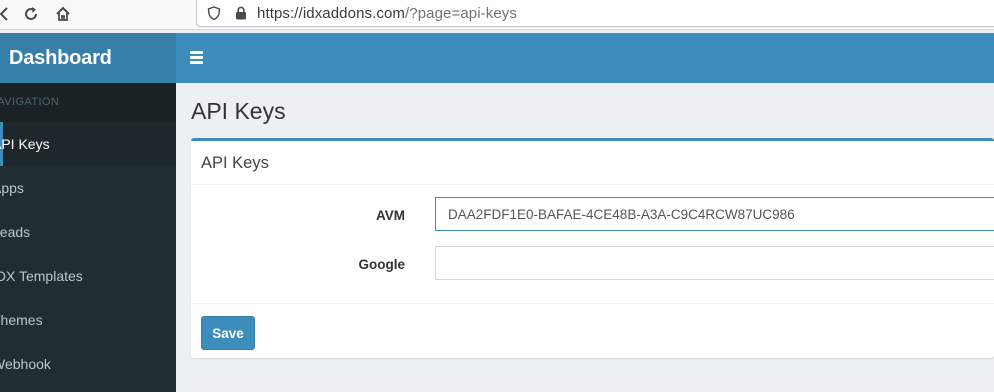 This screenshot has width=994, height=392. What do you see at coordinates (382, 264) in the screenshot?
I see `google-label: Google` at bounding box center [382, 264].